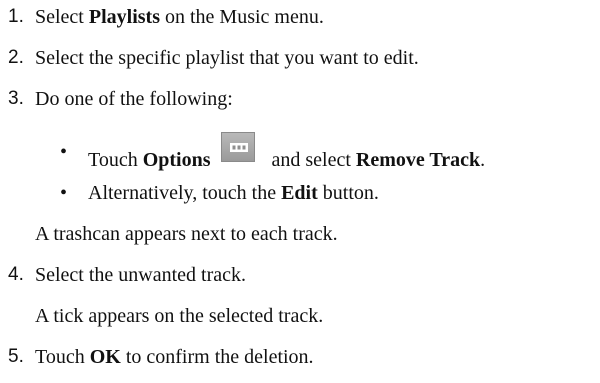  I want to click on step-text: Select the unwanted track., so click(141, 275).